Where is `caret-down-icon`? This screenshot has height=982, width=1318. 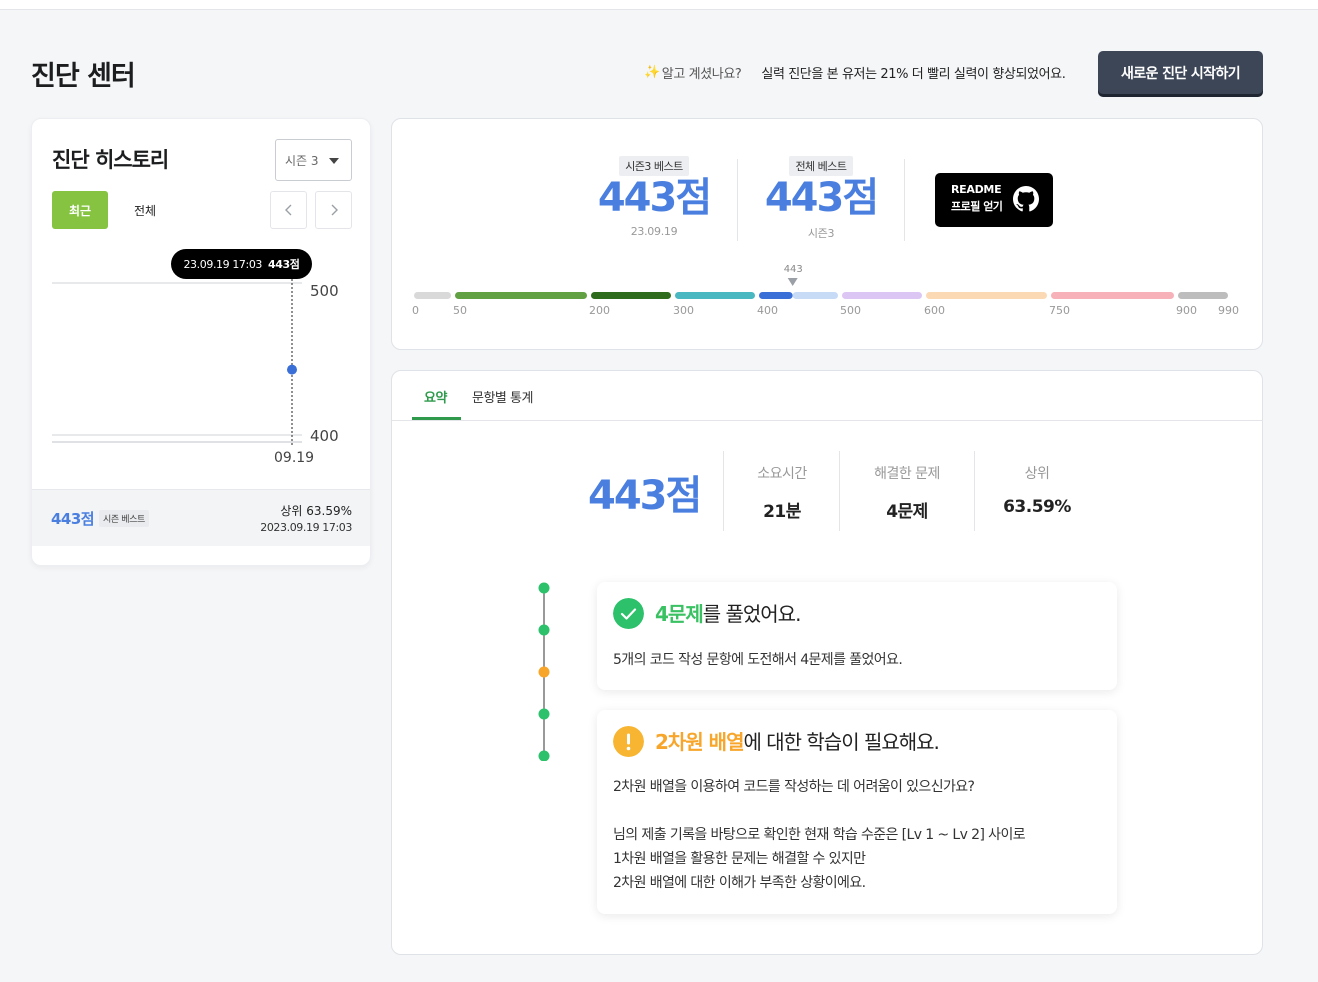
caret-down-icon is located at coordinates (334, 161).